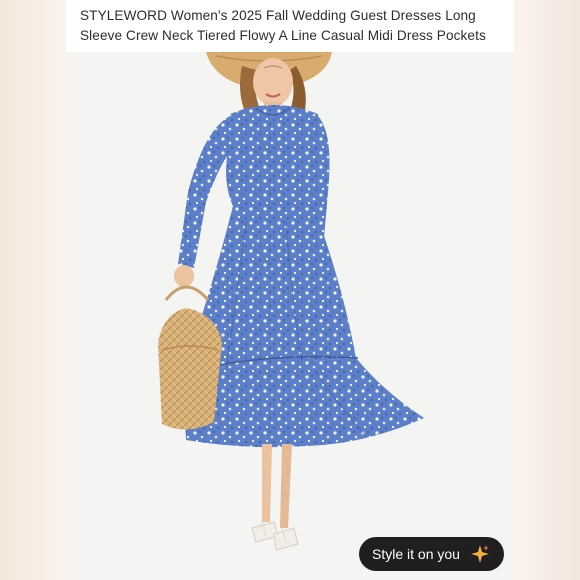 This screenshot has width=580, height=580. Describe the element at coordinates (267, 483) in the screenshot. I see `leg-left` at that location.